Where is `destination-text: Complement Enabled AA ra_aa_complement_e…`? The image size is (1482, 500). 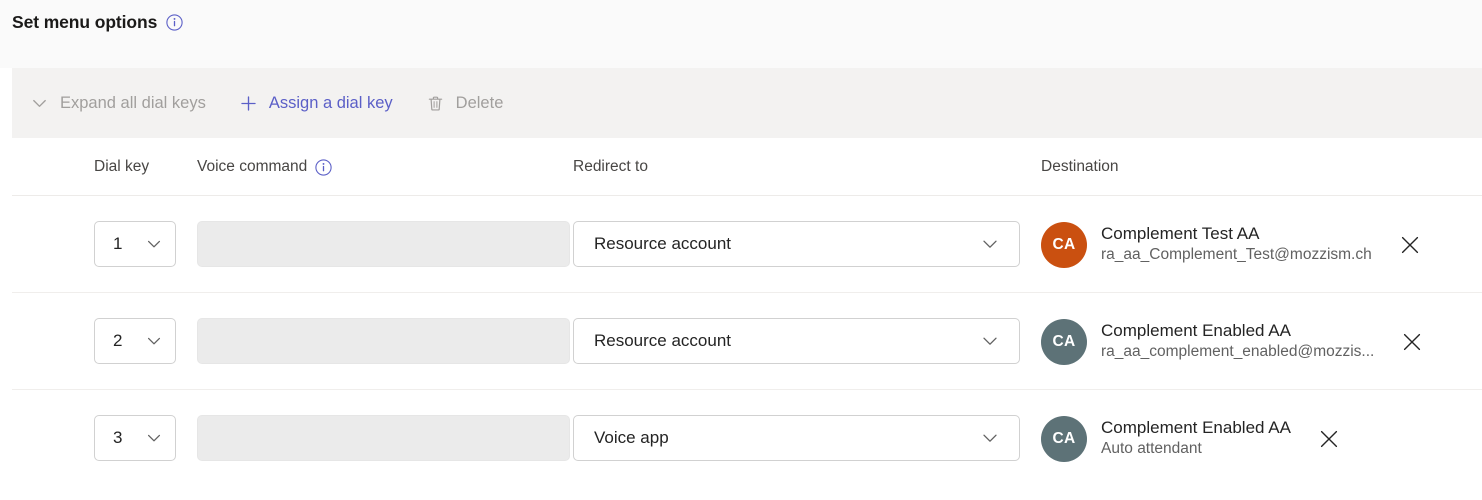 destination-text: Complement Enabled AA ra_aa_complement_e… is located at coordinates (1237, 341).